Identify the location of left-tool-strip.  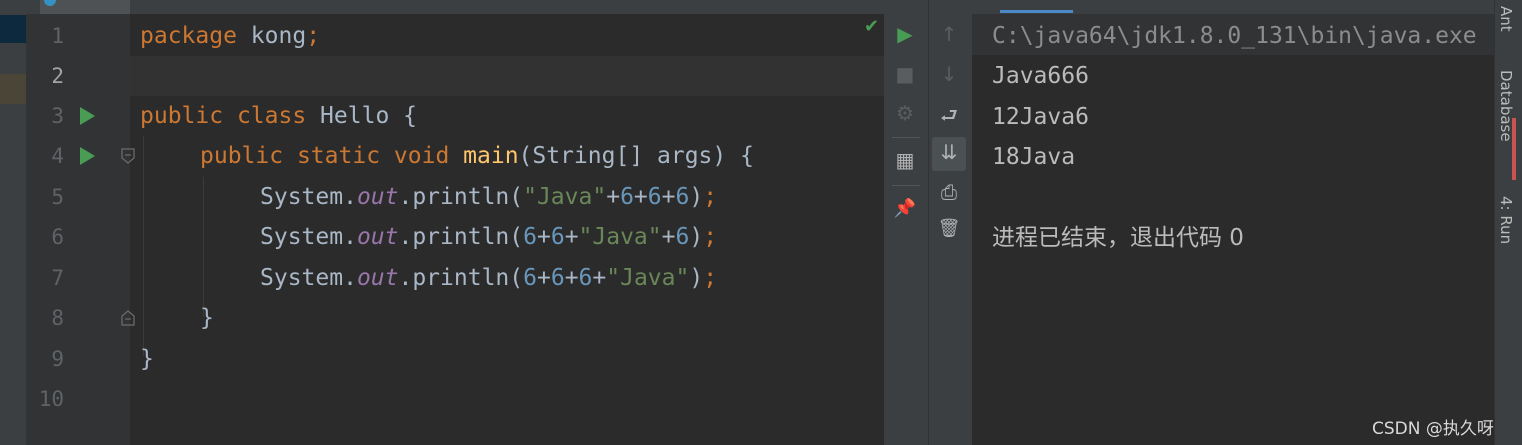
(13, 222).